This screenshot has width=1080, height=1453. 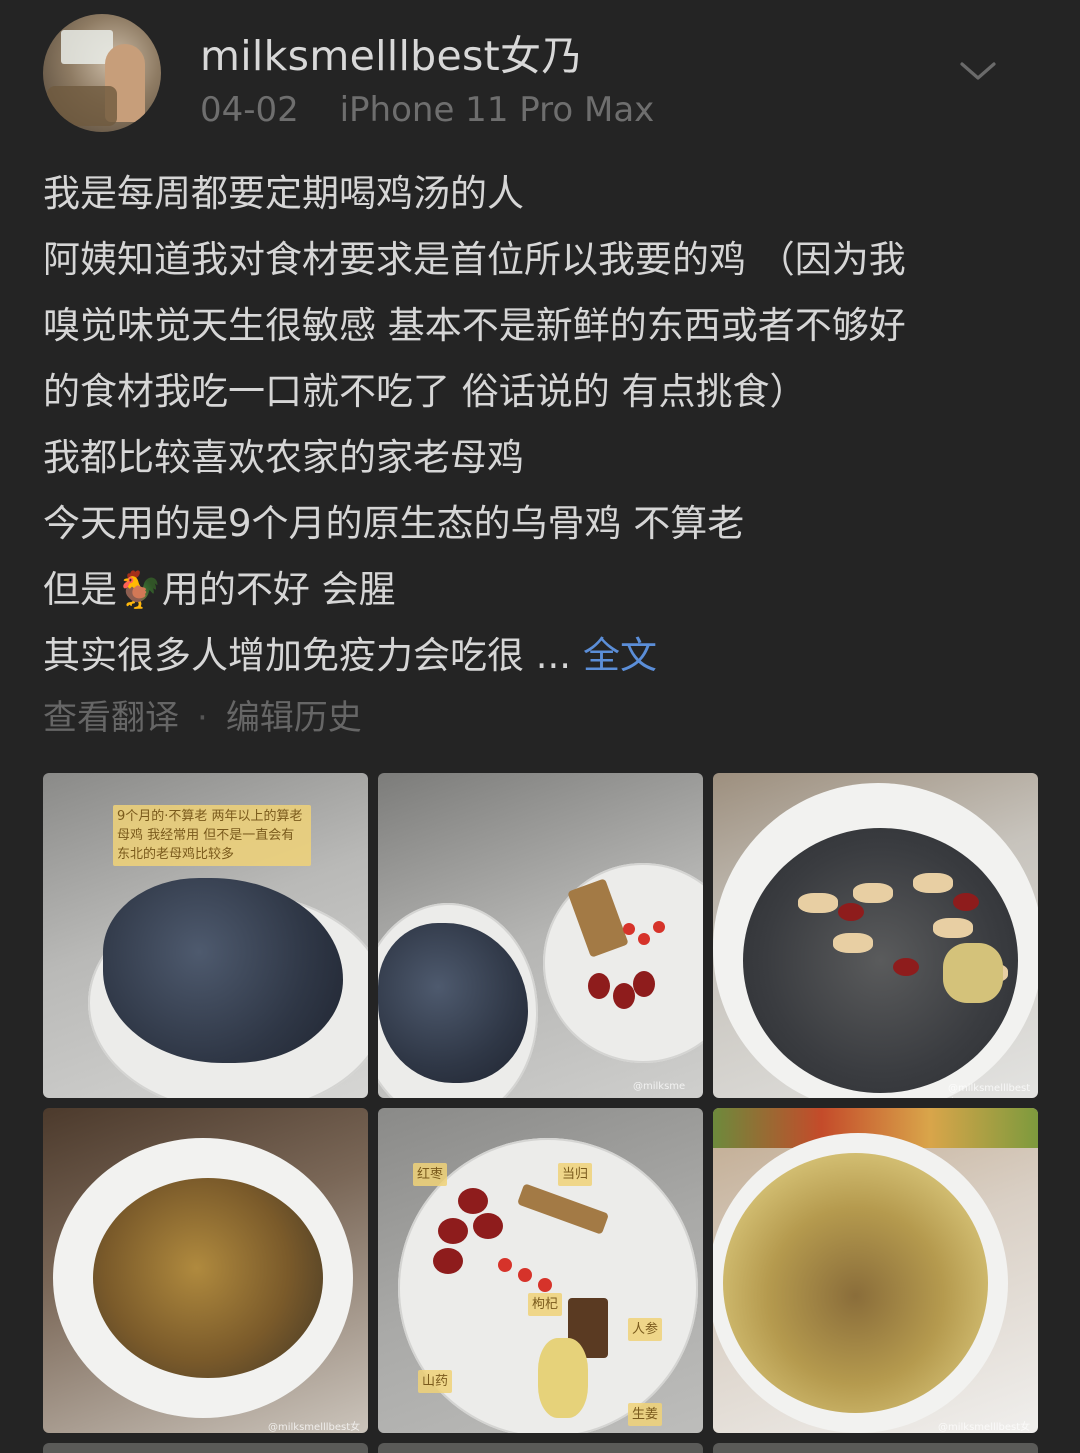 What do you see at coordinates (80, 589) in the screenshot?
I see `post-line-prefix: 但是` at bounding box center [80, 589].